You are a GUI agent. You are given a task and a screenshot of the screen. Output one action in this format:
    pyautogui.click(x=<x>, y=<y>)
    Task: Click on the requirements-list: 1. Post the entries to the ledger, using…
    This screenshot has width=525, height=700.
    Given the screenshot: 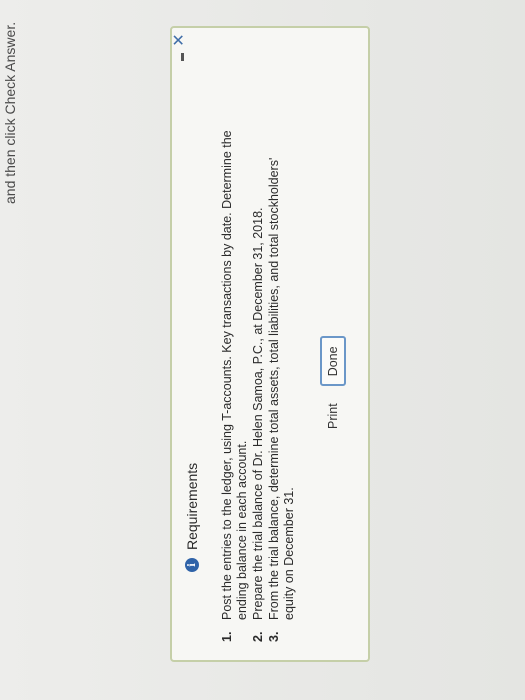 What is the action you would take?
    pyautogui.click(x=259, y=382)
    